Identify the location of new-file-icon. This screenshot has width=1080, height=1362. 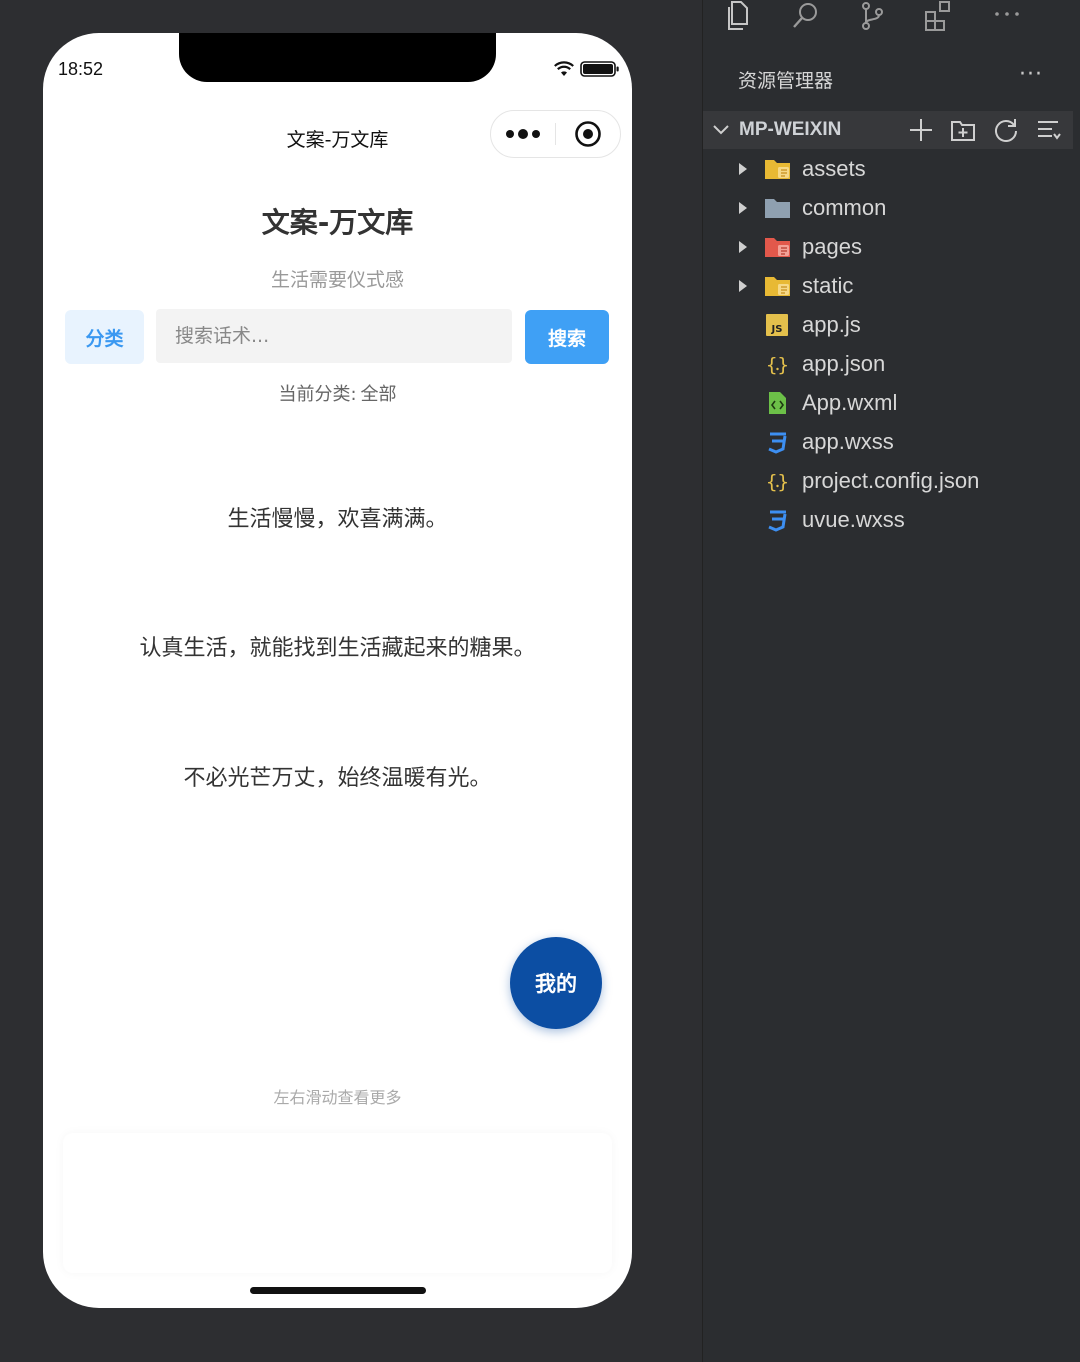
(921, 130).